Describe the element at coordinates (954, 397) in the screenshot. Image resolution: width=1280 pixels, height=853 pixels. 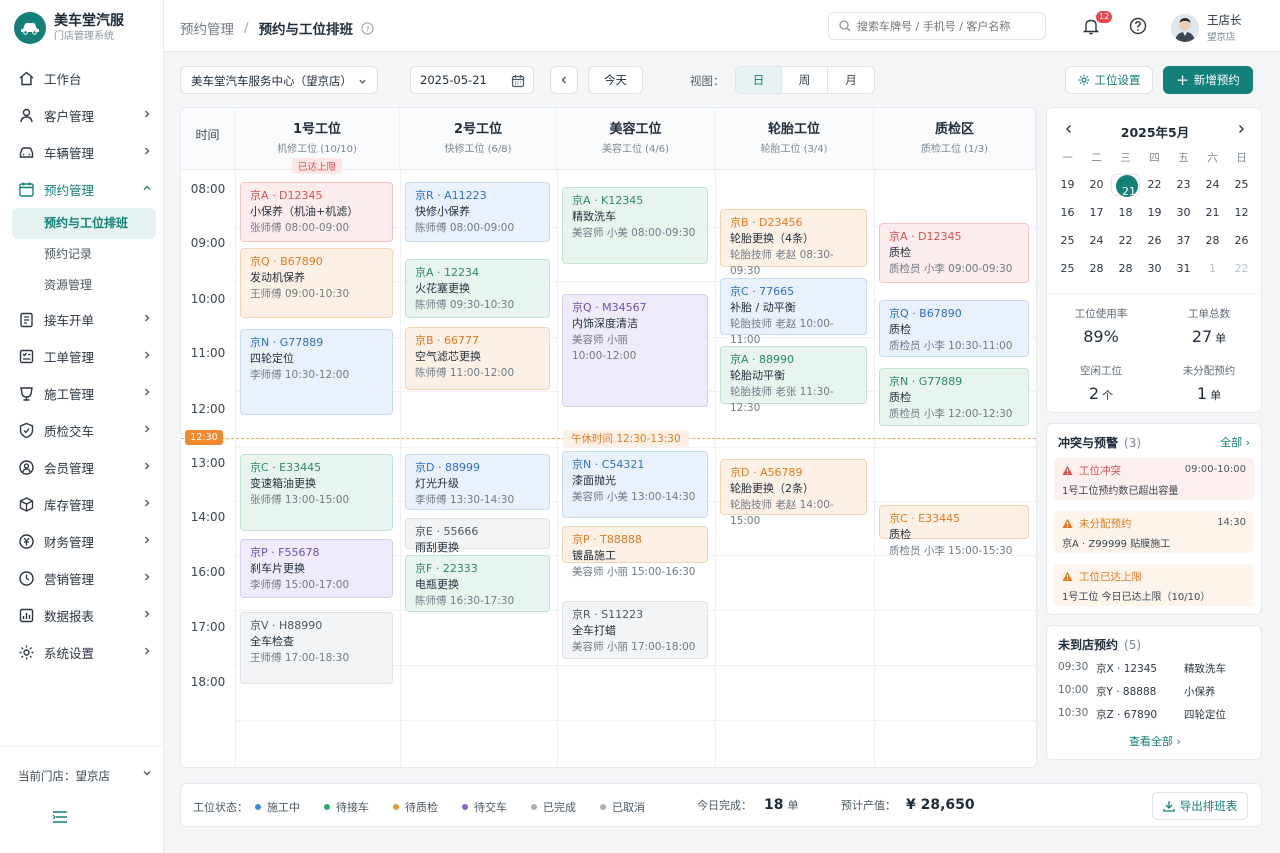
I see `appointment-card: 京N · G77889 质检 质检员 小李 12:00-12:30` at that location.